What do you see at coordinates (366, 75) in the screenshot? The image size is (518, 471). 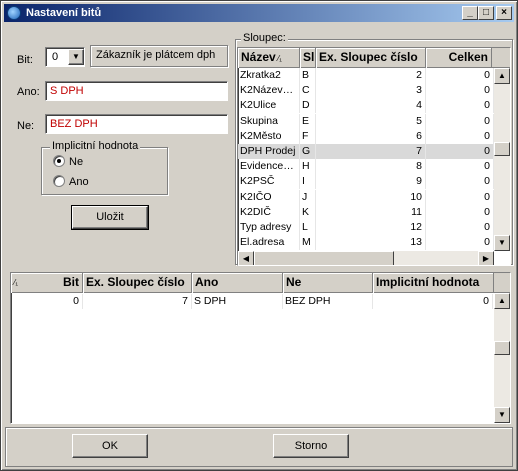 I see `table-row: Zkratka2 B 2 0` at bounding box center [366, 75].